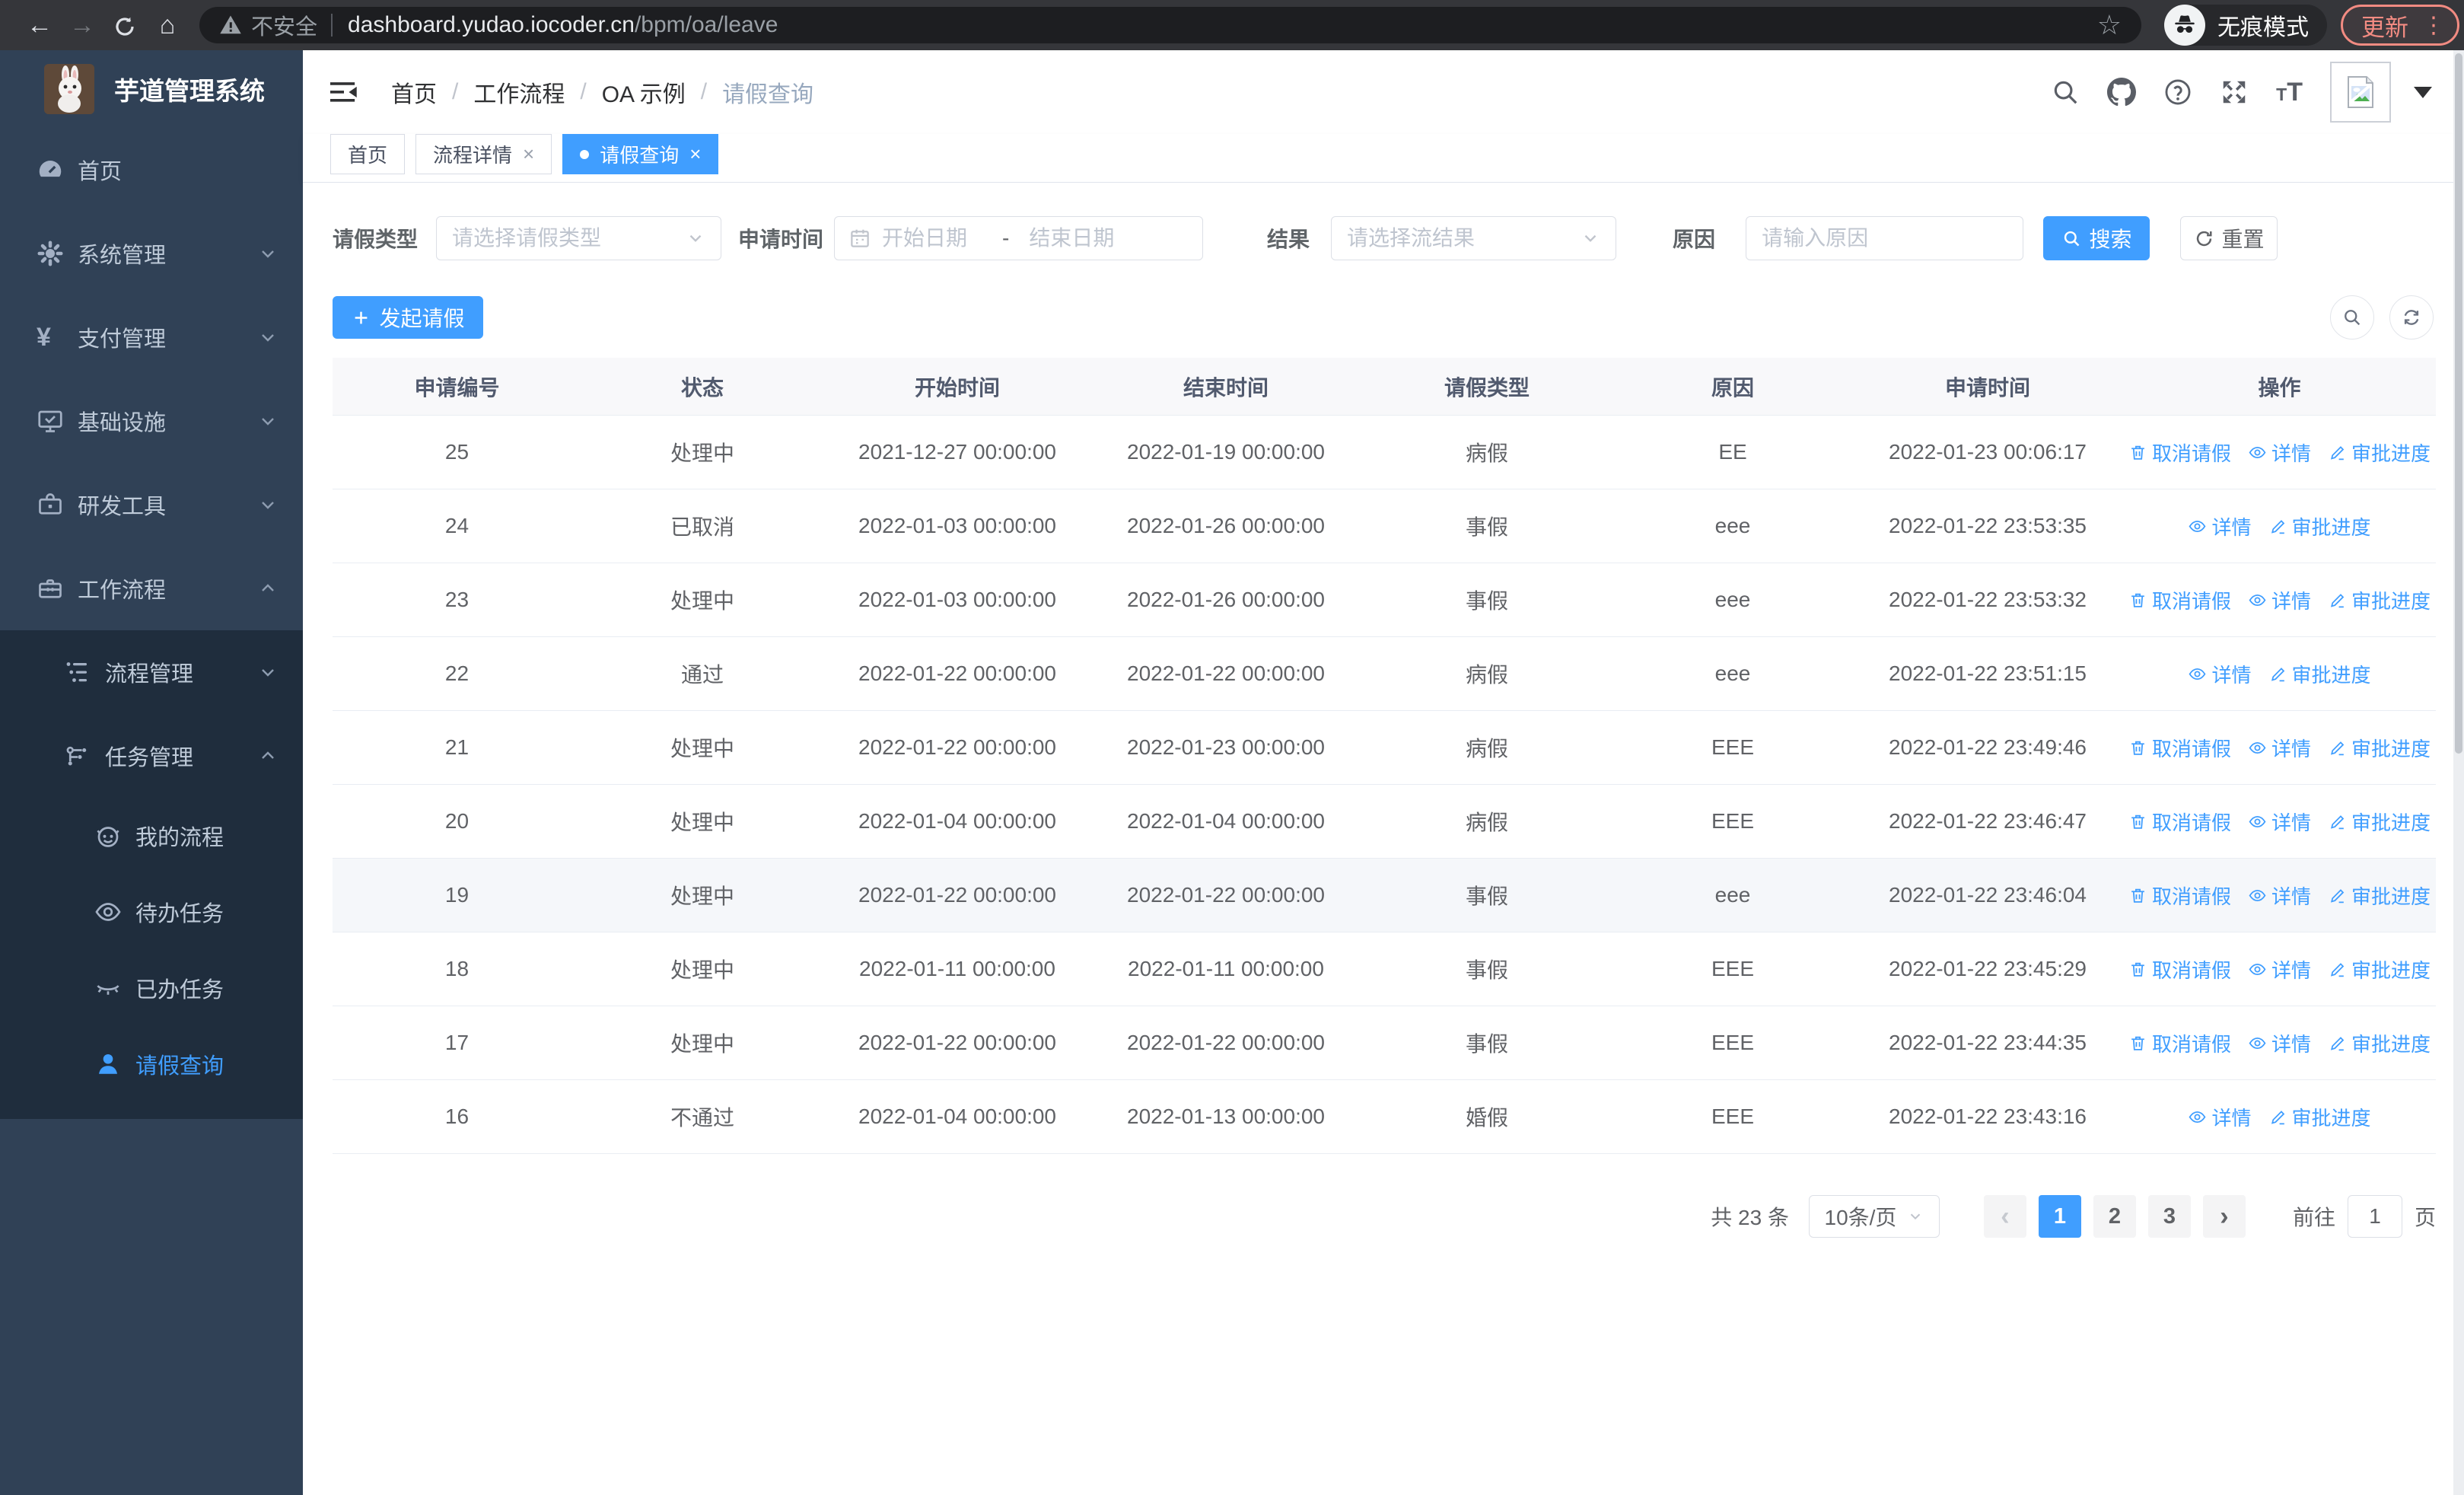 This screenshot has height=1495, width=2464. I want to click on browser-back-icon: ←, so click(39, 26).